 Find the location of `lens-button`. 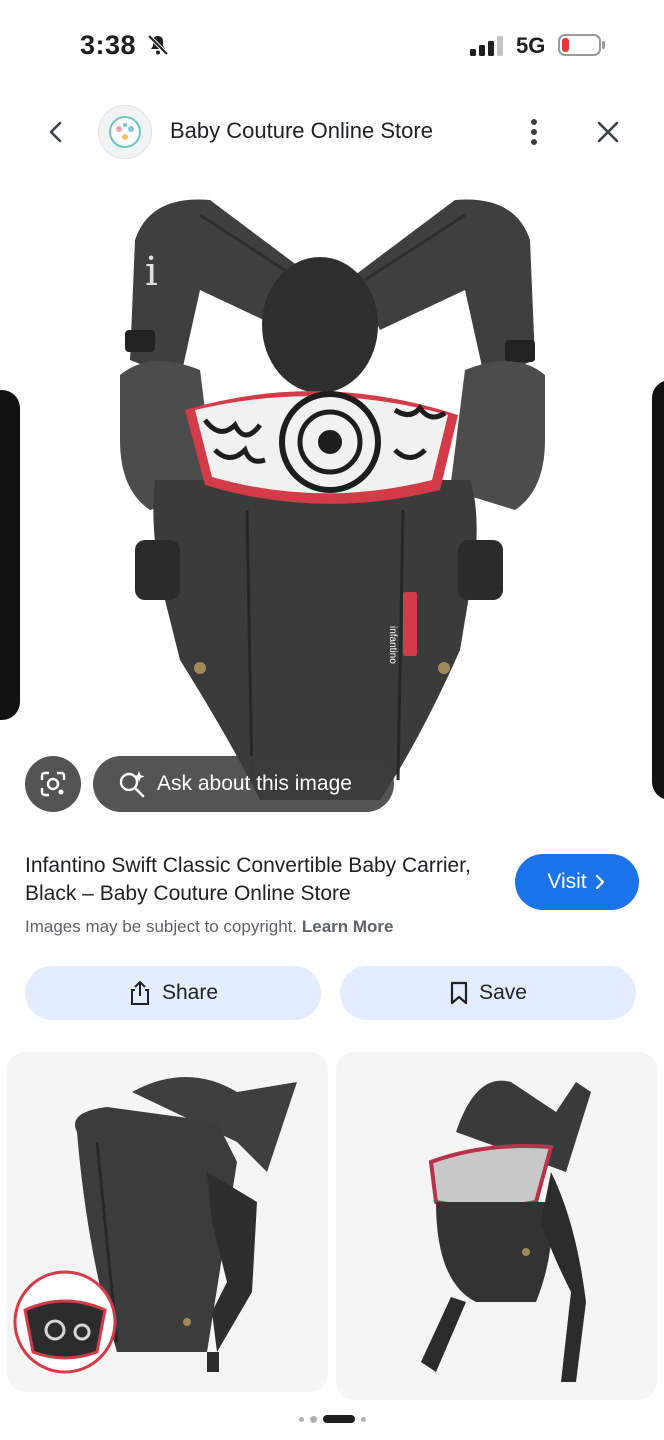

lens-button is located at coordinates (53, 784).